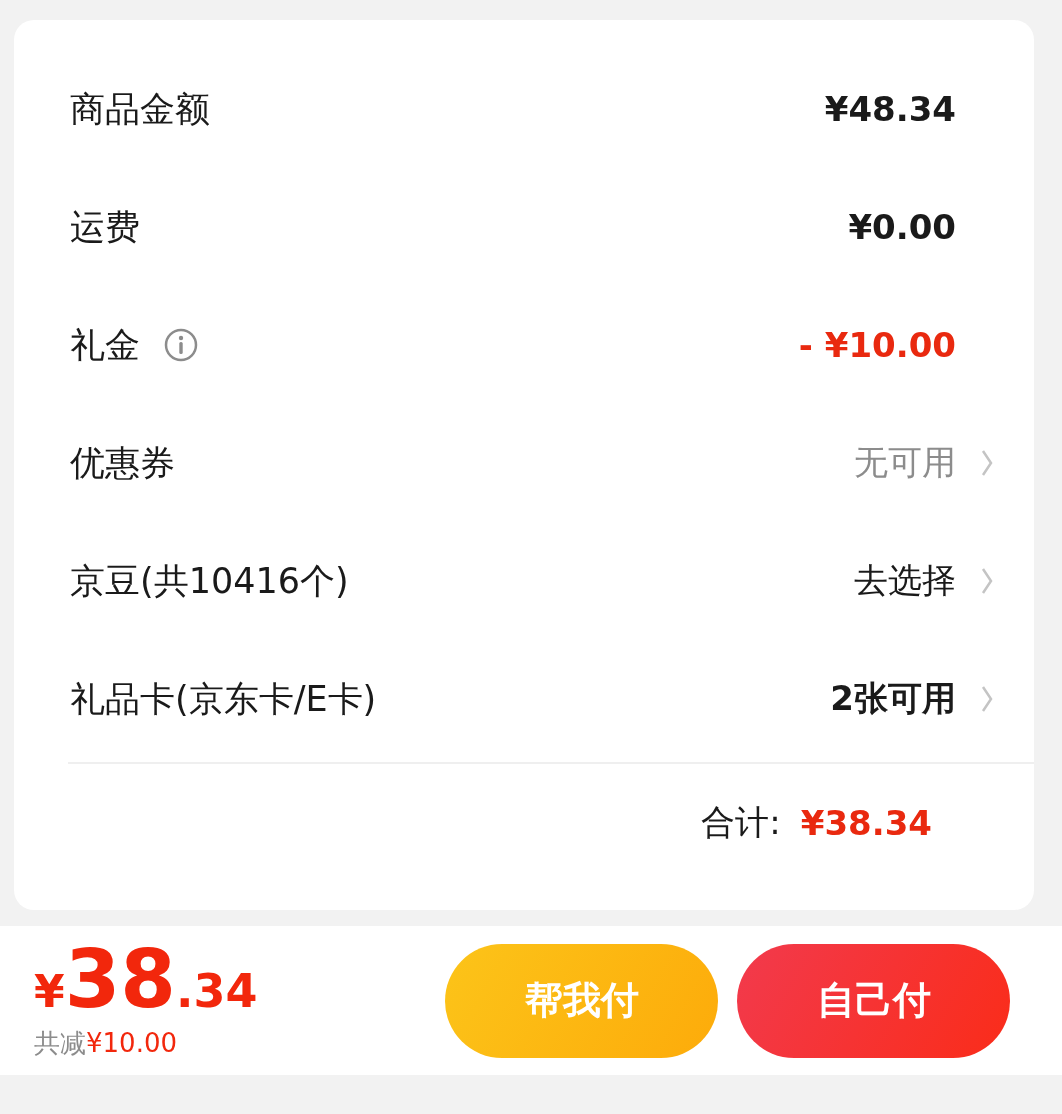  What do you see at coordinates (866, 823) in the screenshot?
I see `total-amount: ¥38.34` at bounding box center [866, 823].